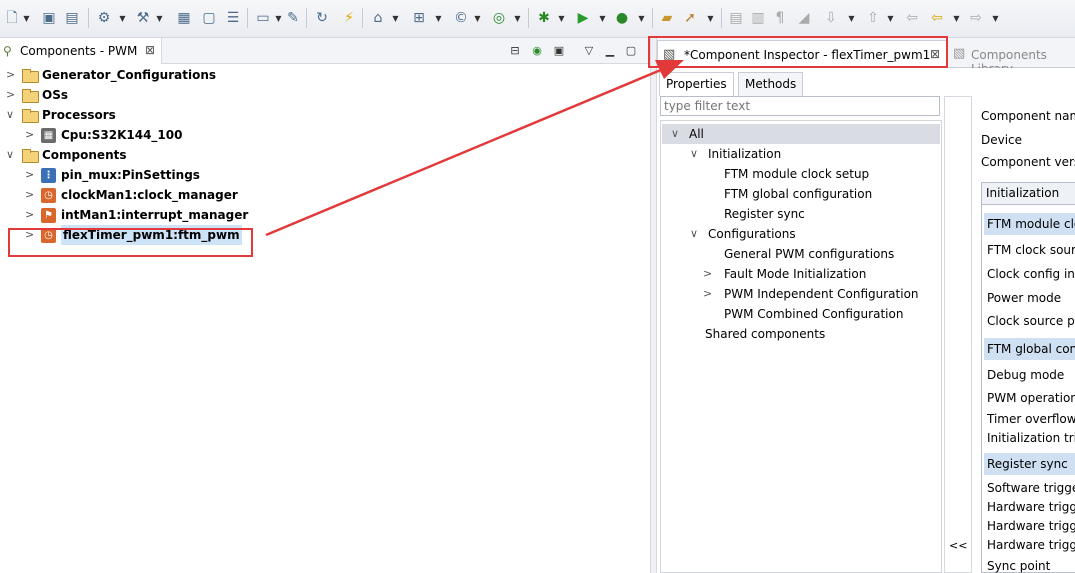 The height and width of the screenshot is (573, 1075). What do you see at coordinates (278, 19) in the screenshot?
I see `monitor-dropdown-icon: ▼` at bounding box center [278, 19].